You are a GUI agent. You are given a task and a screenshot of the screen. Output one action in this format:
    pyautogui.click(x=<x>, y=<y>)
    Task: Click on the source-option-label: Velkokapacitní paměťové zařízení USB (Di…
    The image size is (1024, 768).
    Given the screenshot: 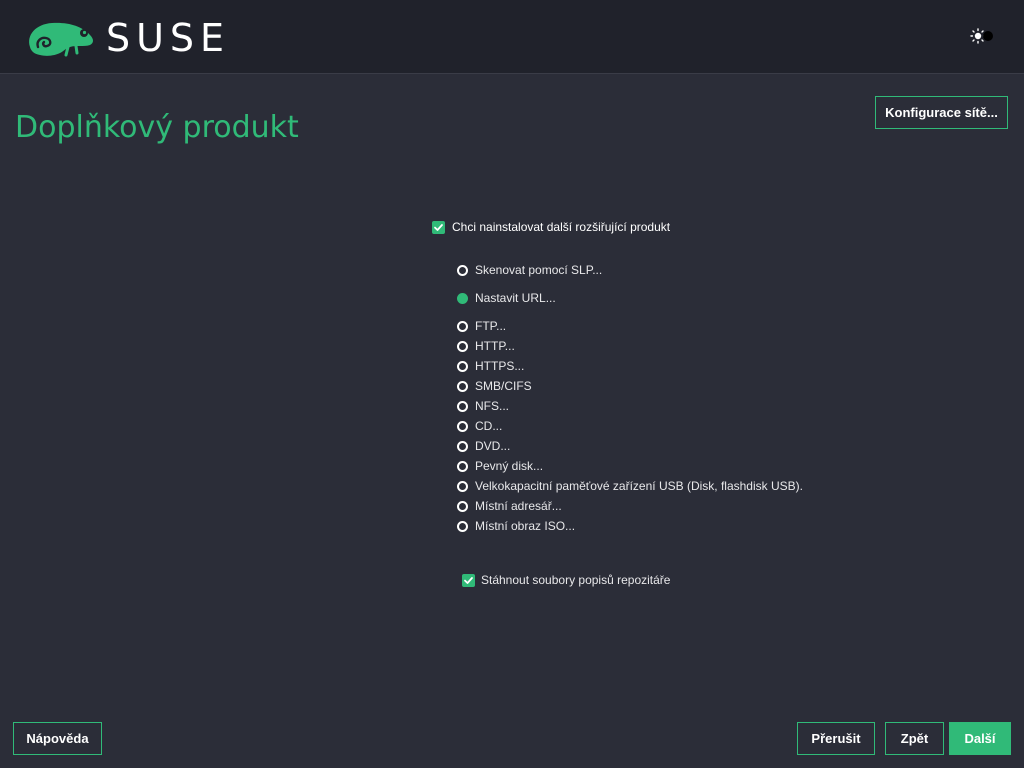 What is the action you would take?
    pyautogui.click(x=639, y=486)
    